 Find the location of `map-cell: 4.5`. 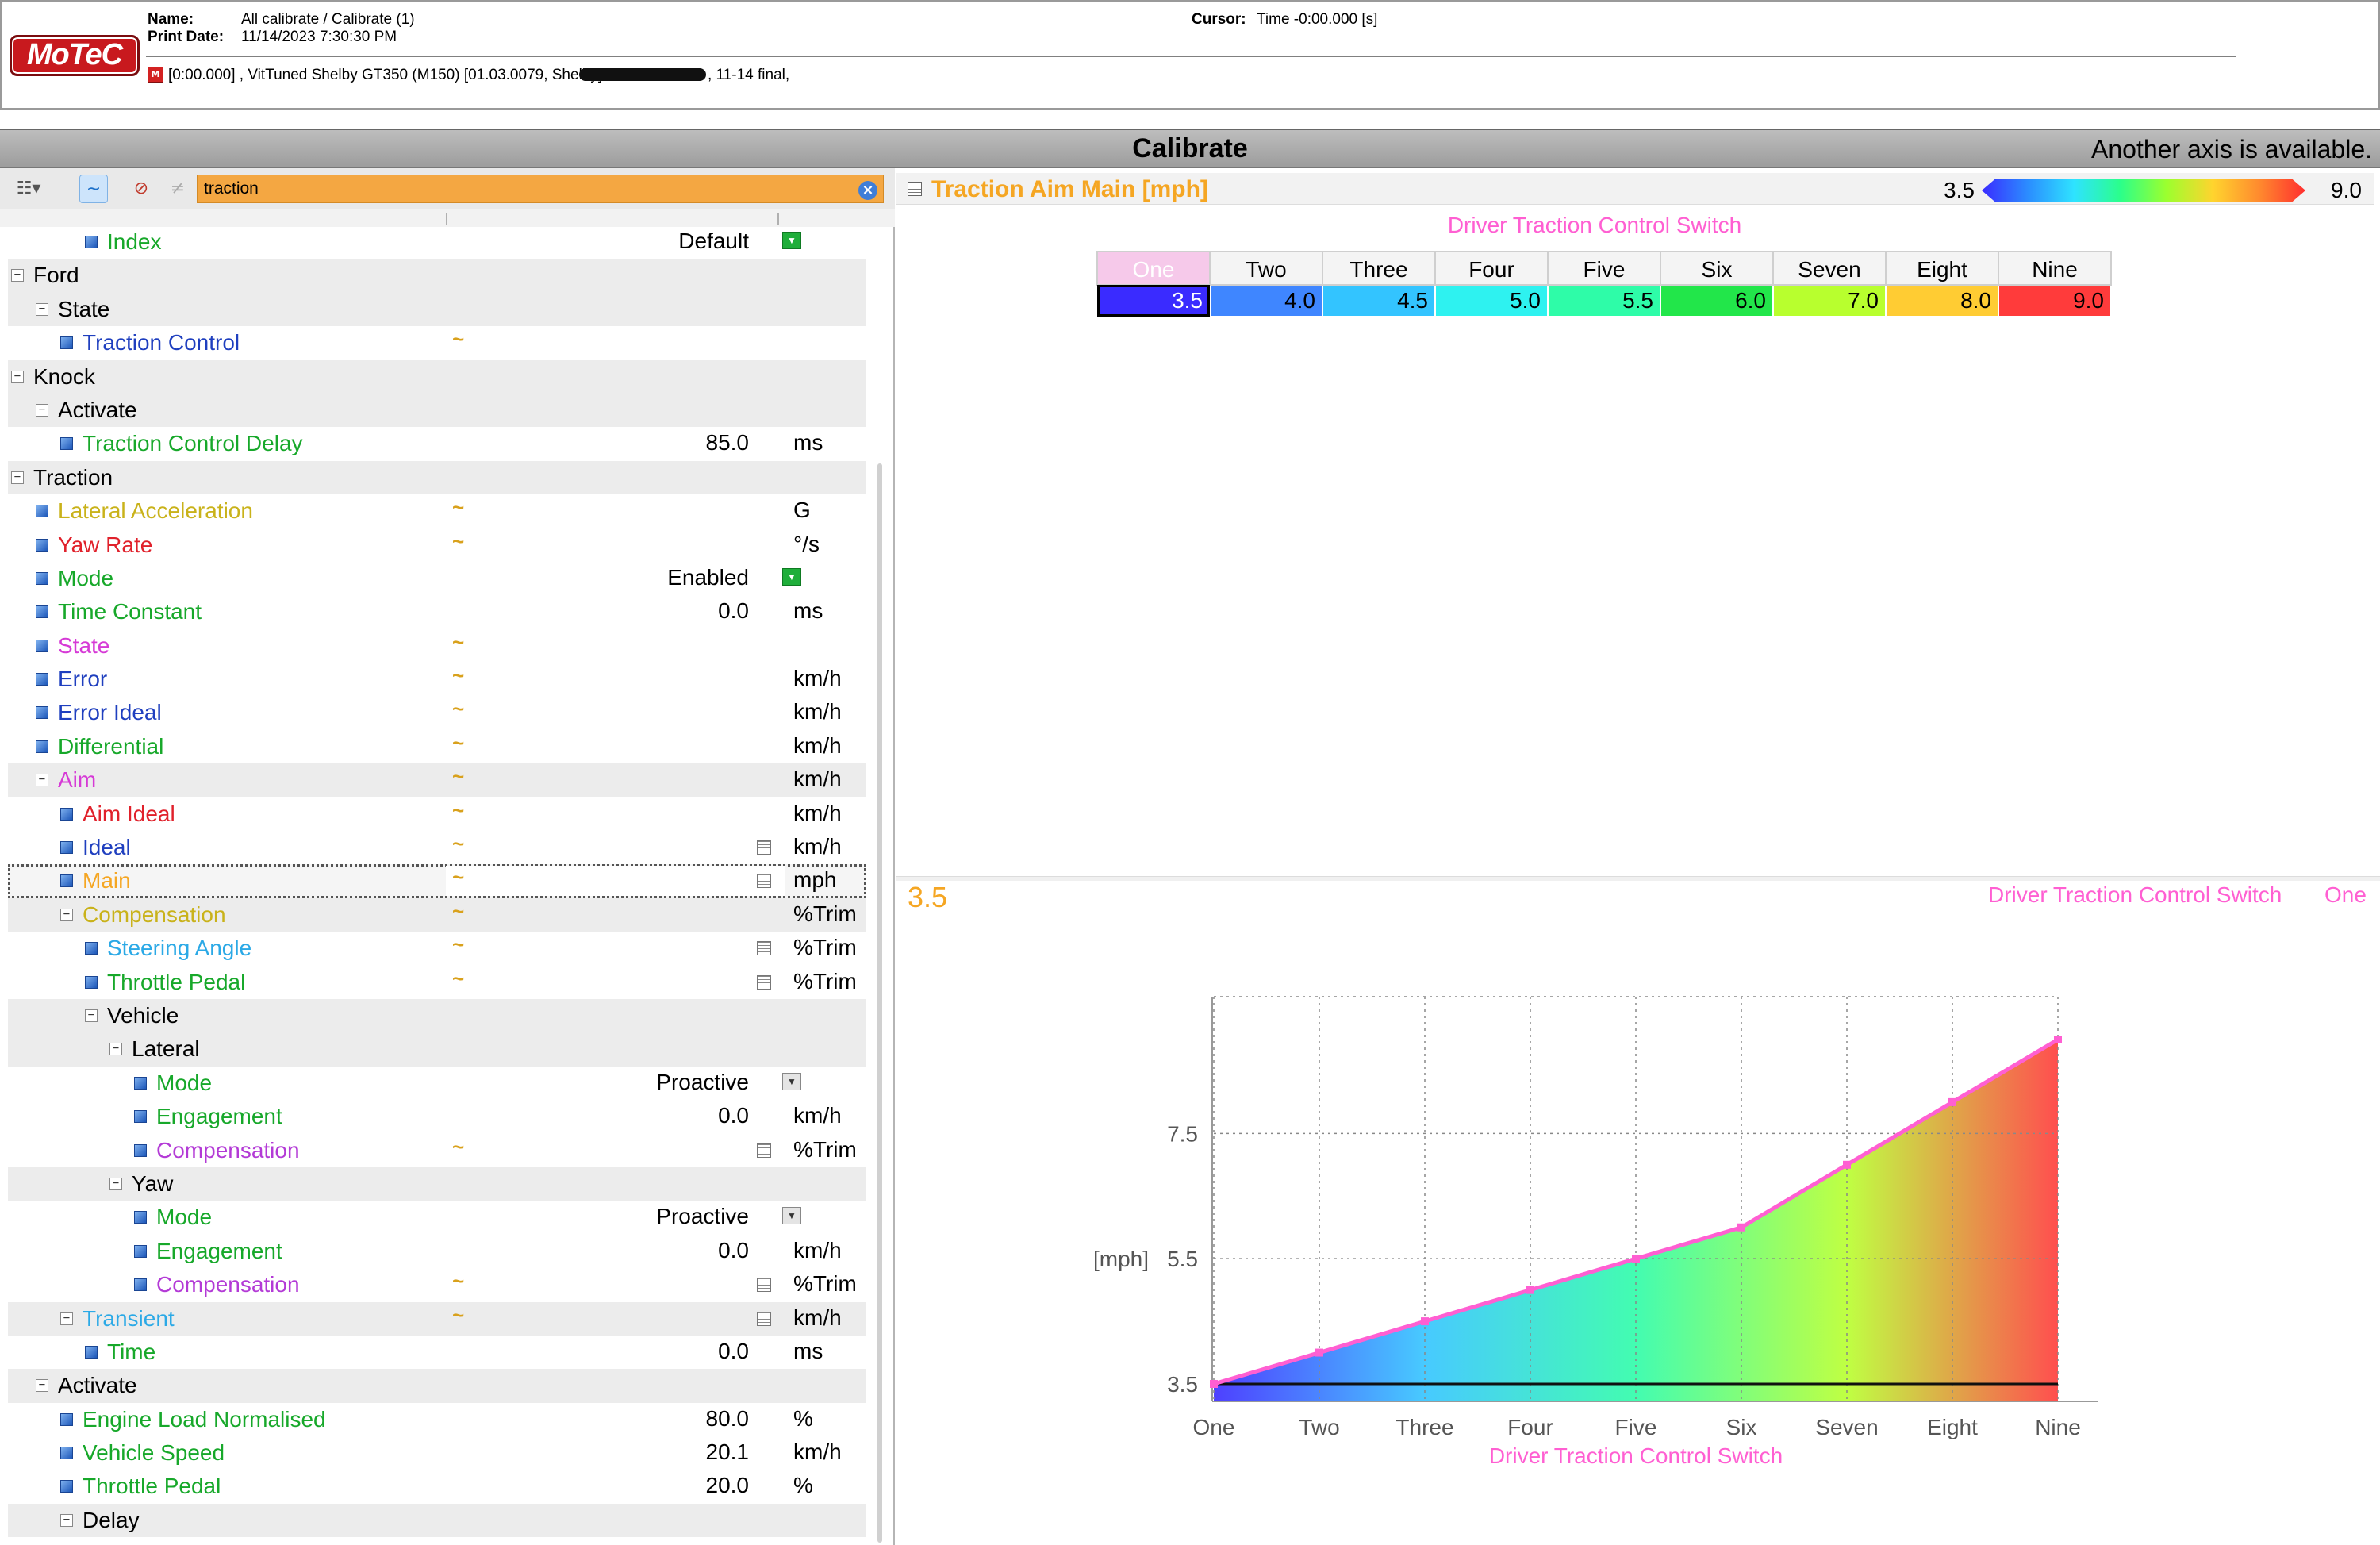

map-cell: 4.5 is located at coordinates (1379, 300).